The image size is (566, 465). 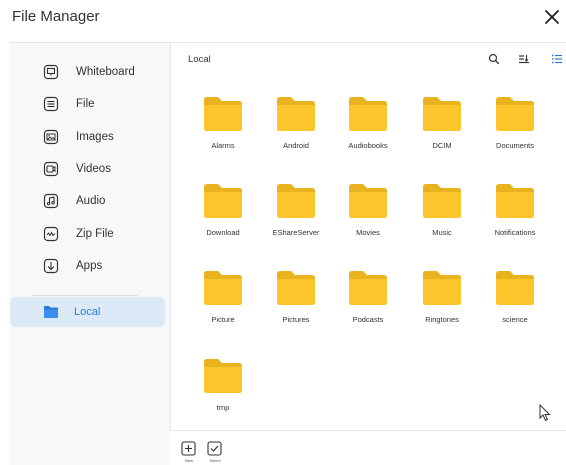 I want to click on close-icon, so click(x=552, y=17).